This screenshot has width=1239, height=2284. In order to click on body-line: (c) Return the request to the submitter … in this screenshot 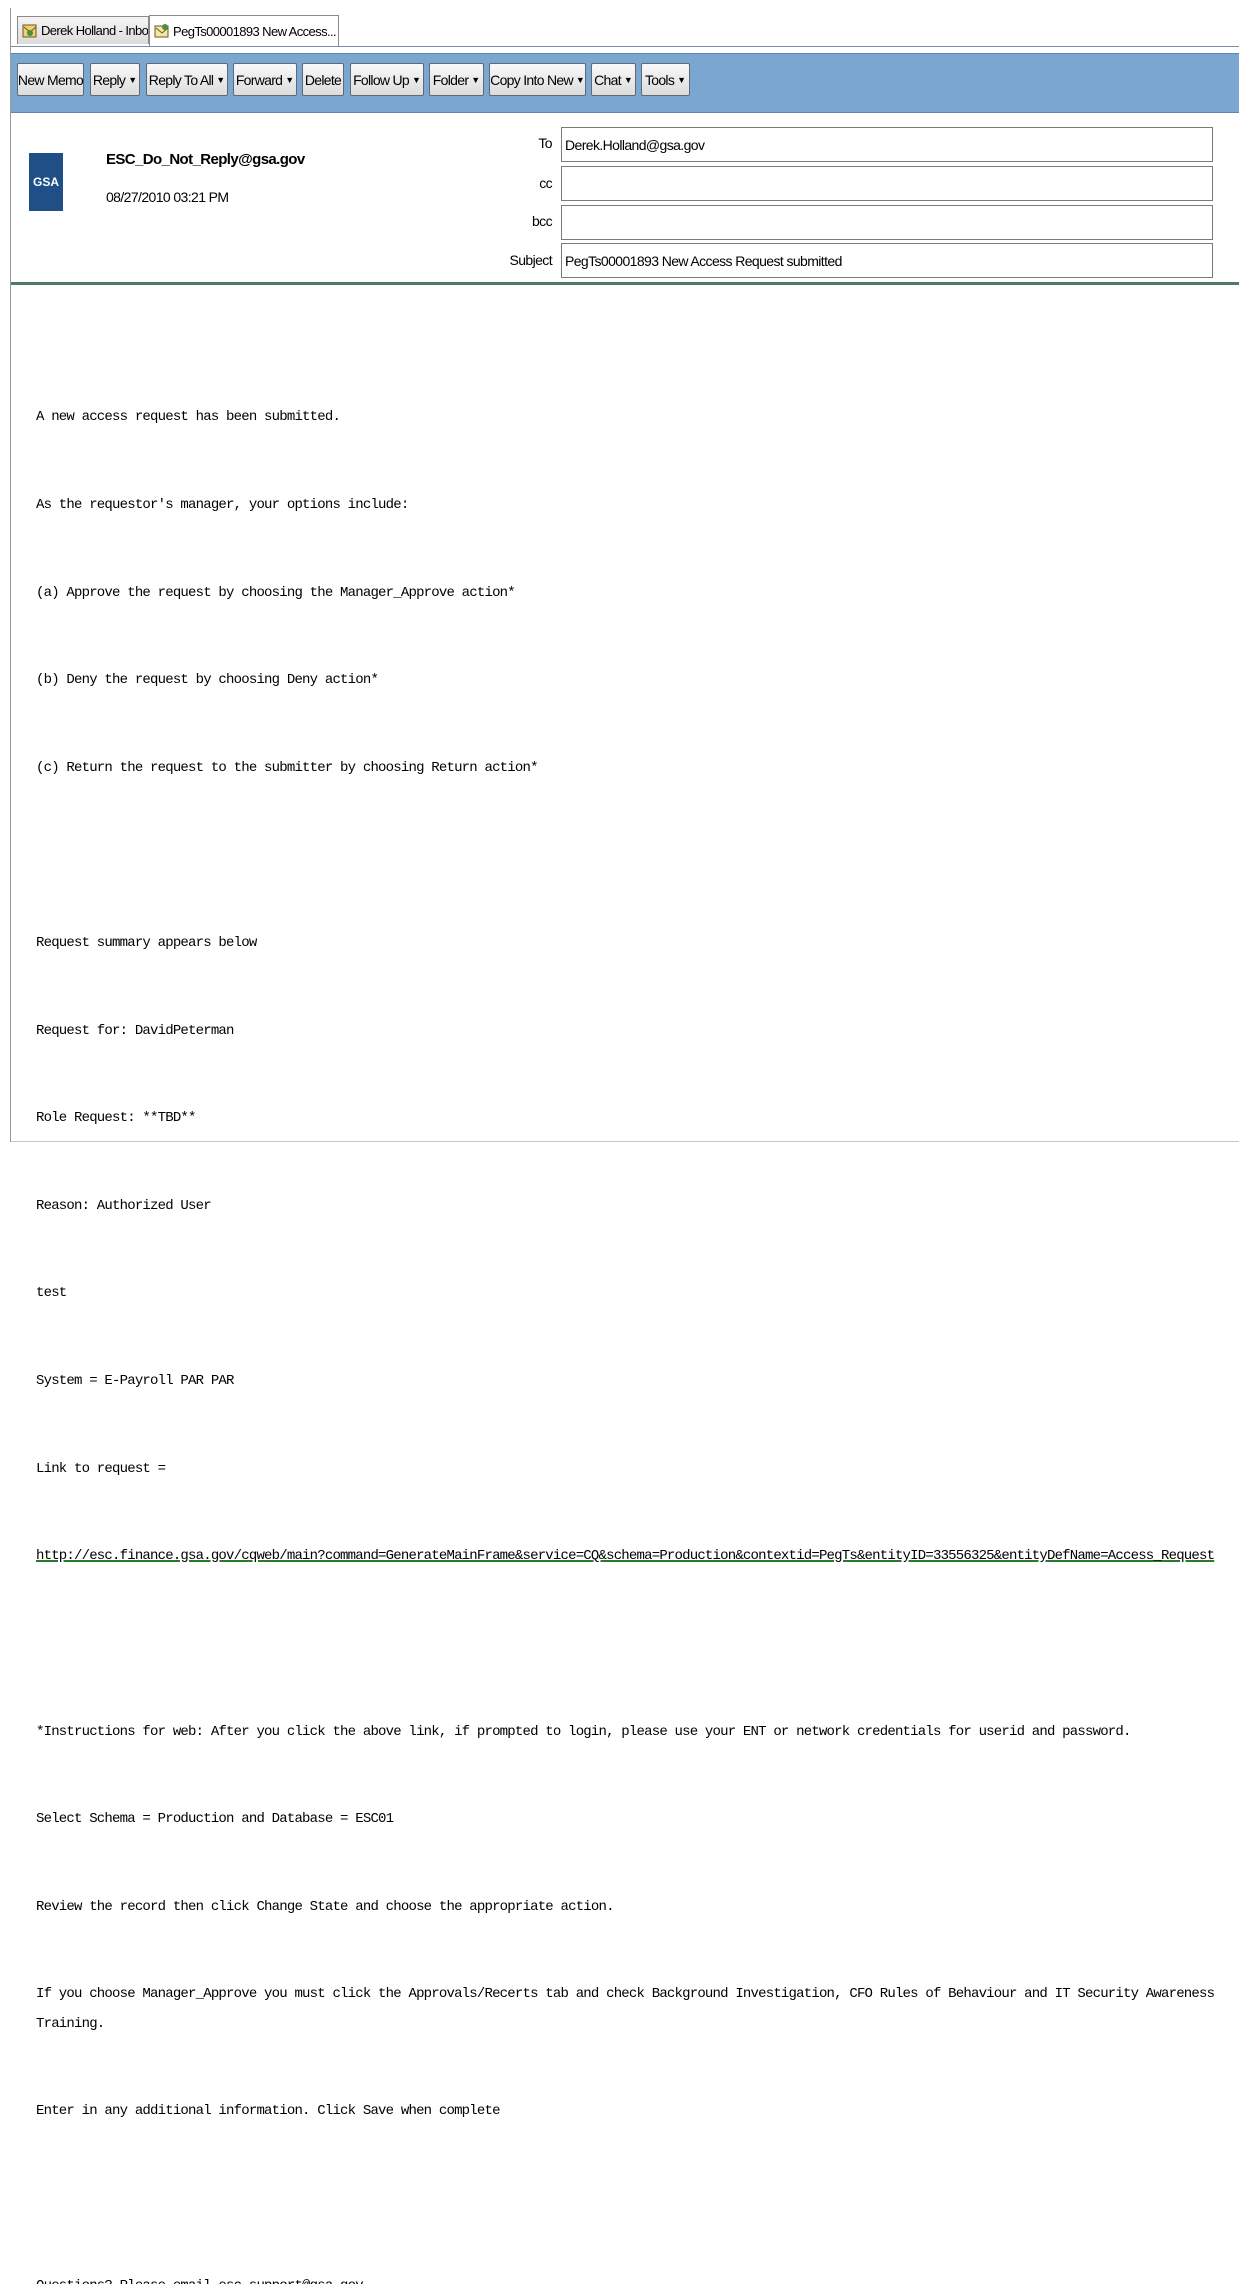, I will do `click(287, 767)`.